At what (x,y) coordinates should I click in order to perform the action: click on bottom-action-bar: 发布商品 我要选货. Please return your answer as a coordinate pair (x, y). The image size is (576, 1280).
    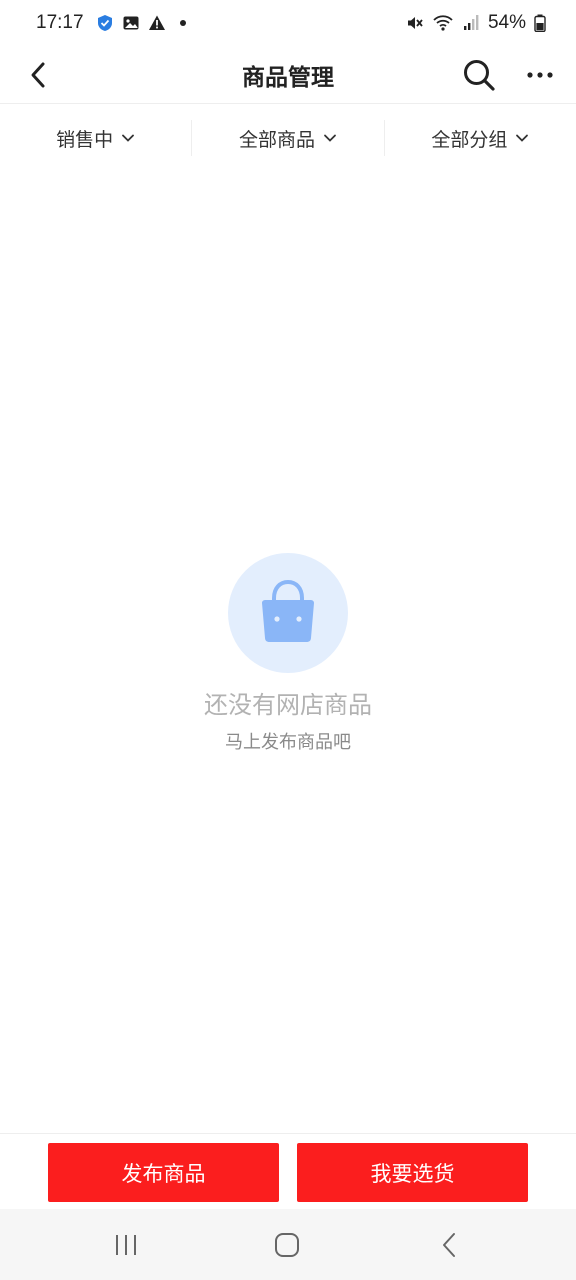
    Looking at the image, I should click on (288, 1171).